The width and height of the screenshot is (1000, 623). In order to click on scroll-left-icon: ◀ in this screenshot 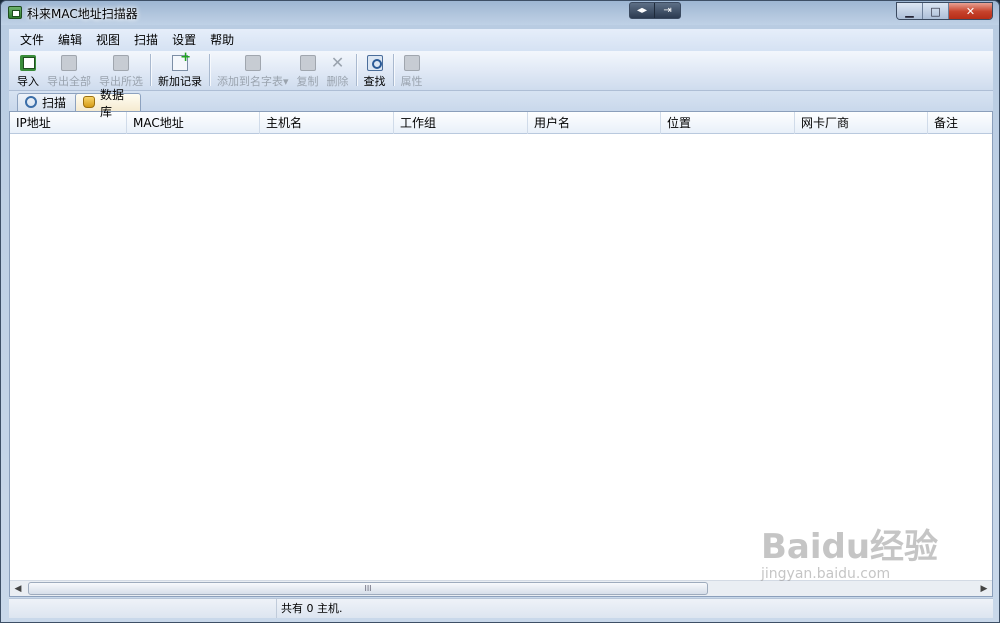, I will do `click(18, 588)`.